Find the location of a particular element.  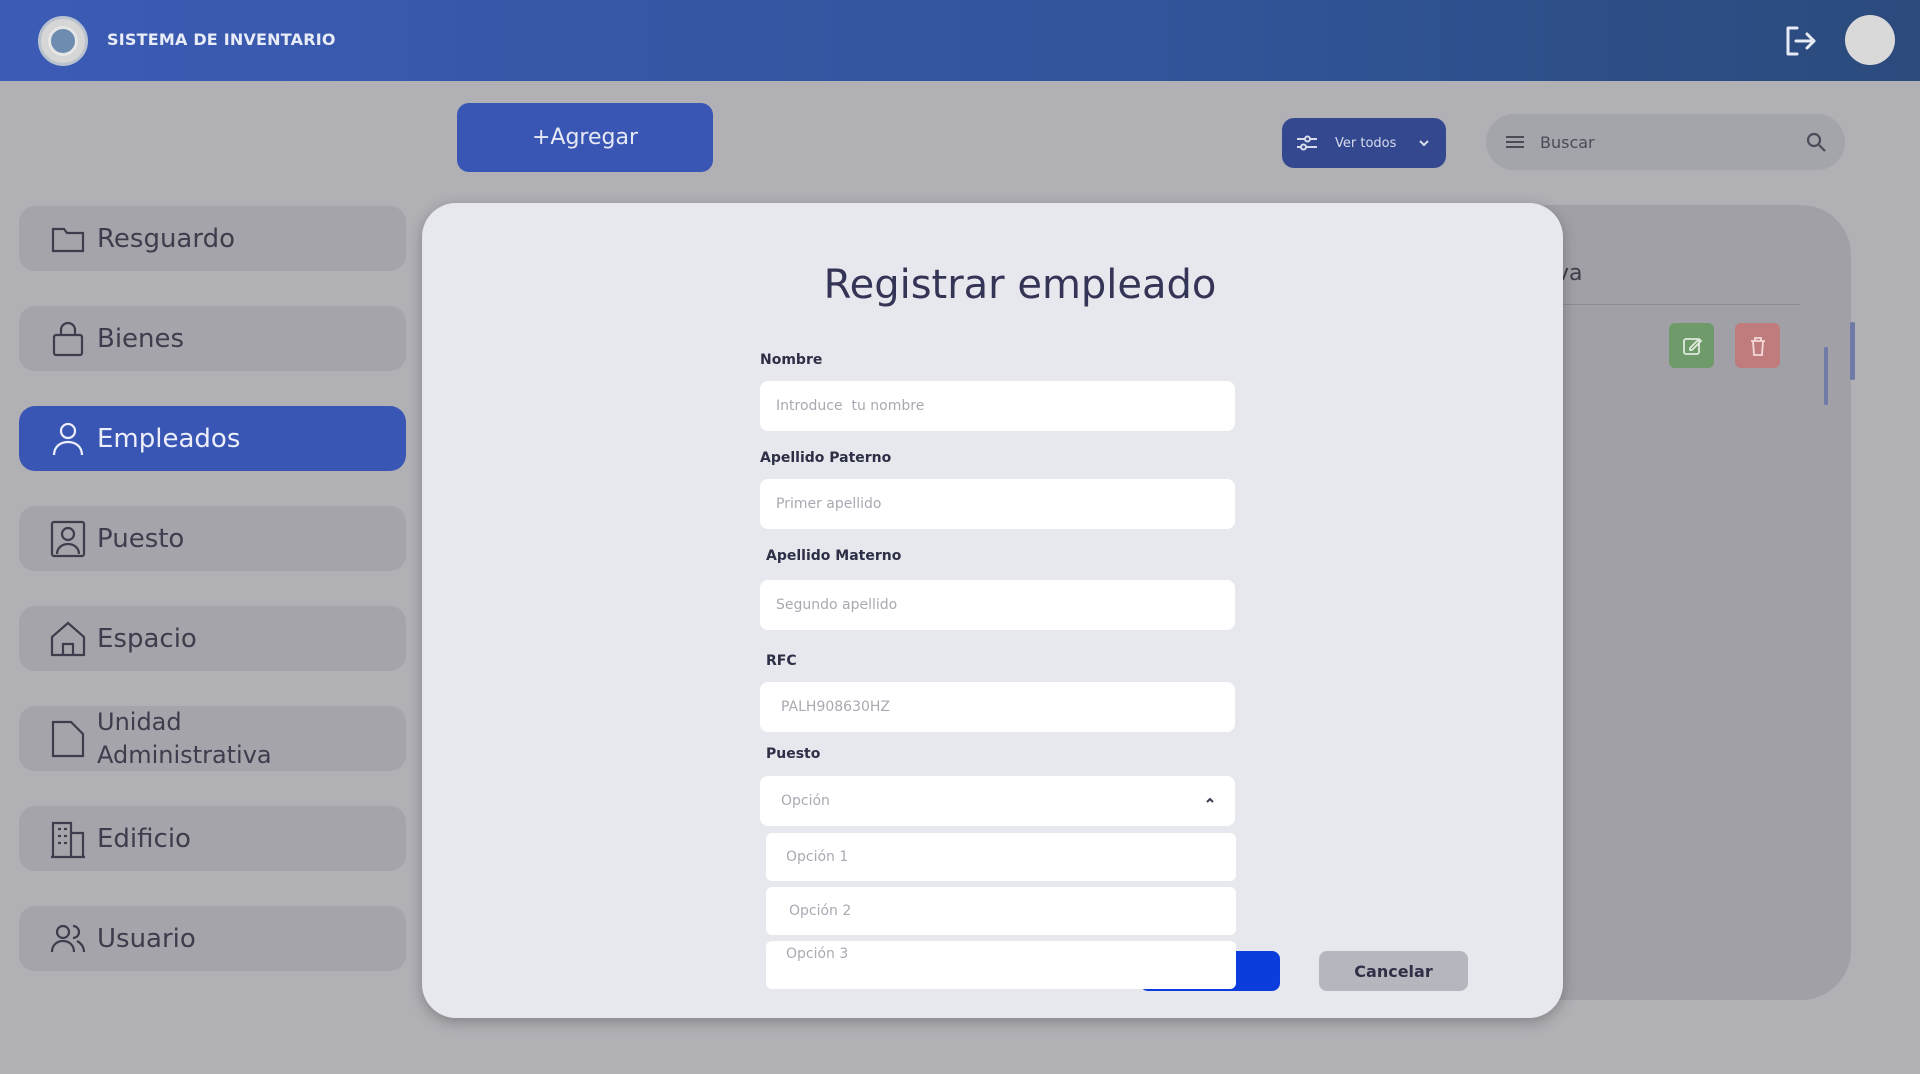

cancel-button: Cancelar is located at coordinates (1393, 971).